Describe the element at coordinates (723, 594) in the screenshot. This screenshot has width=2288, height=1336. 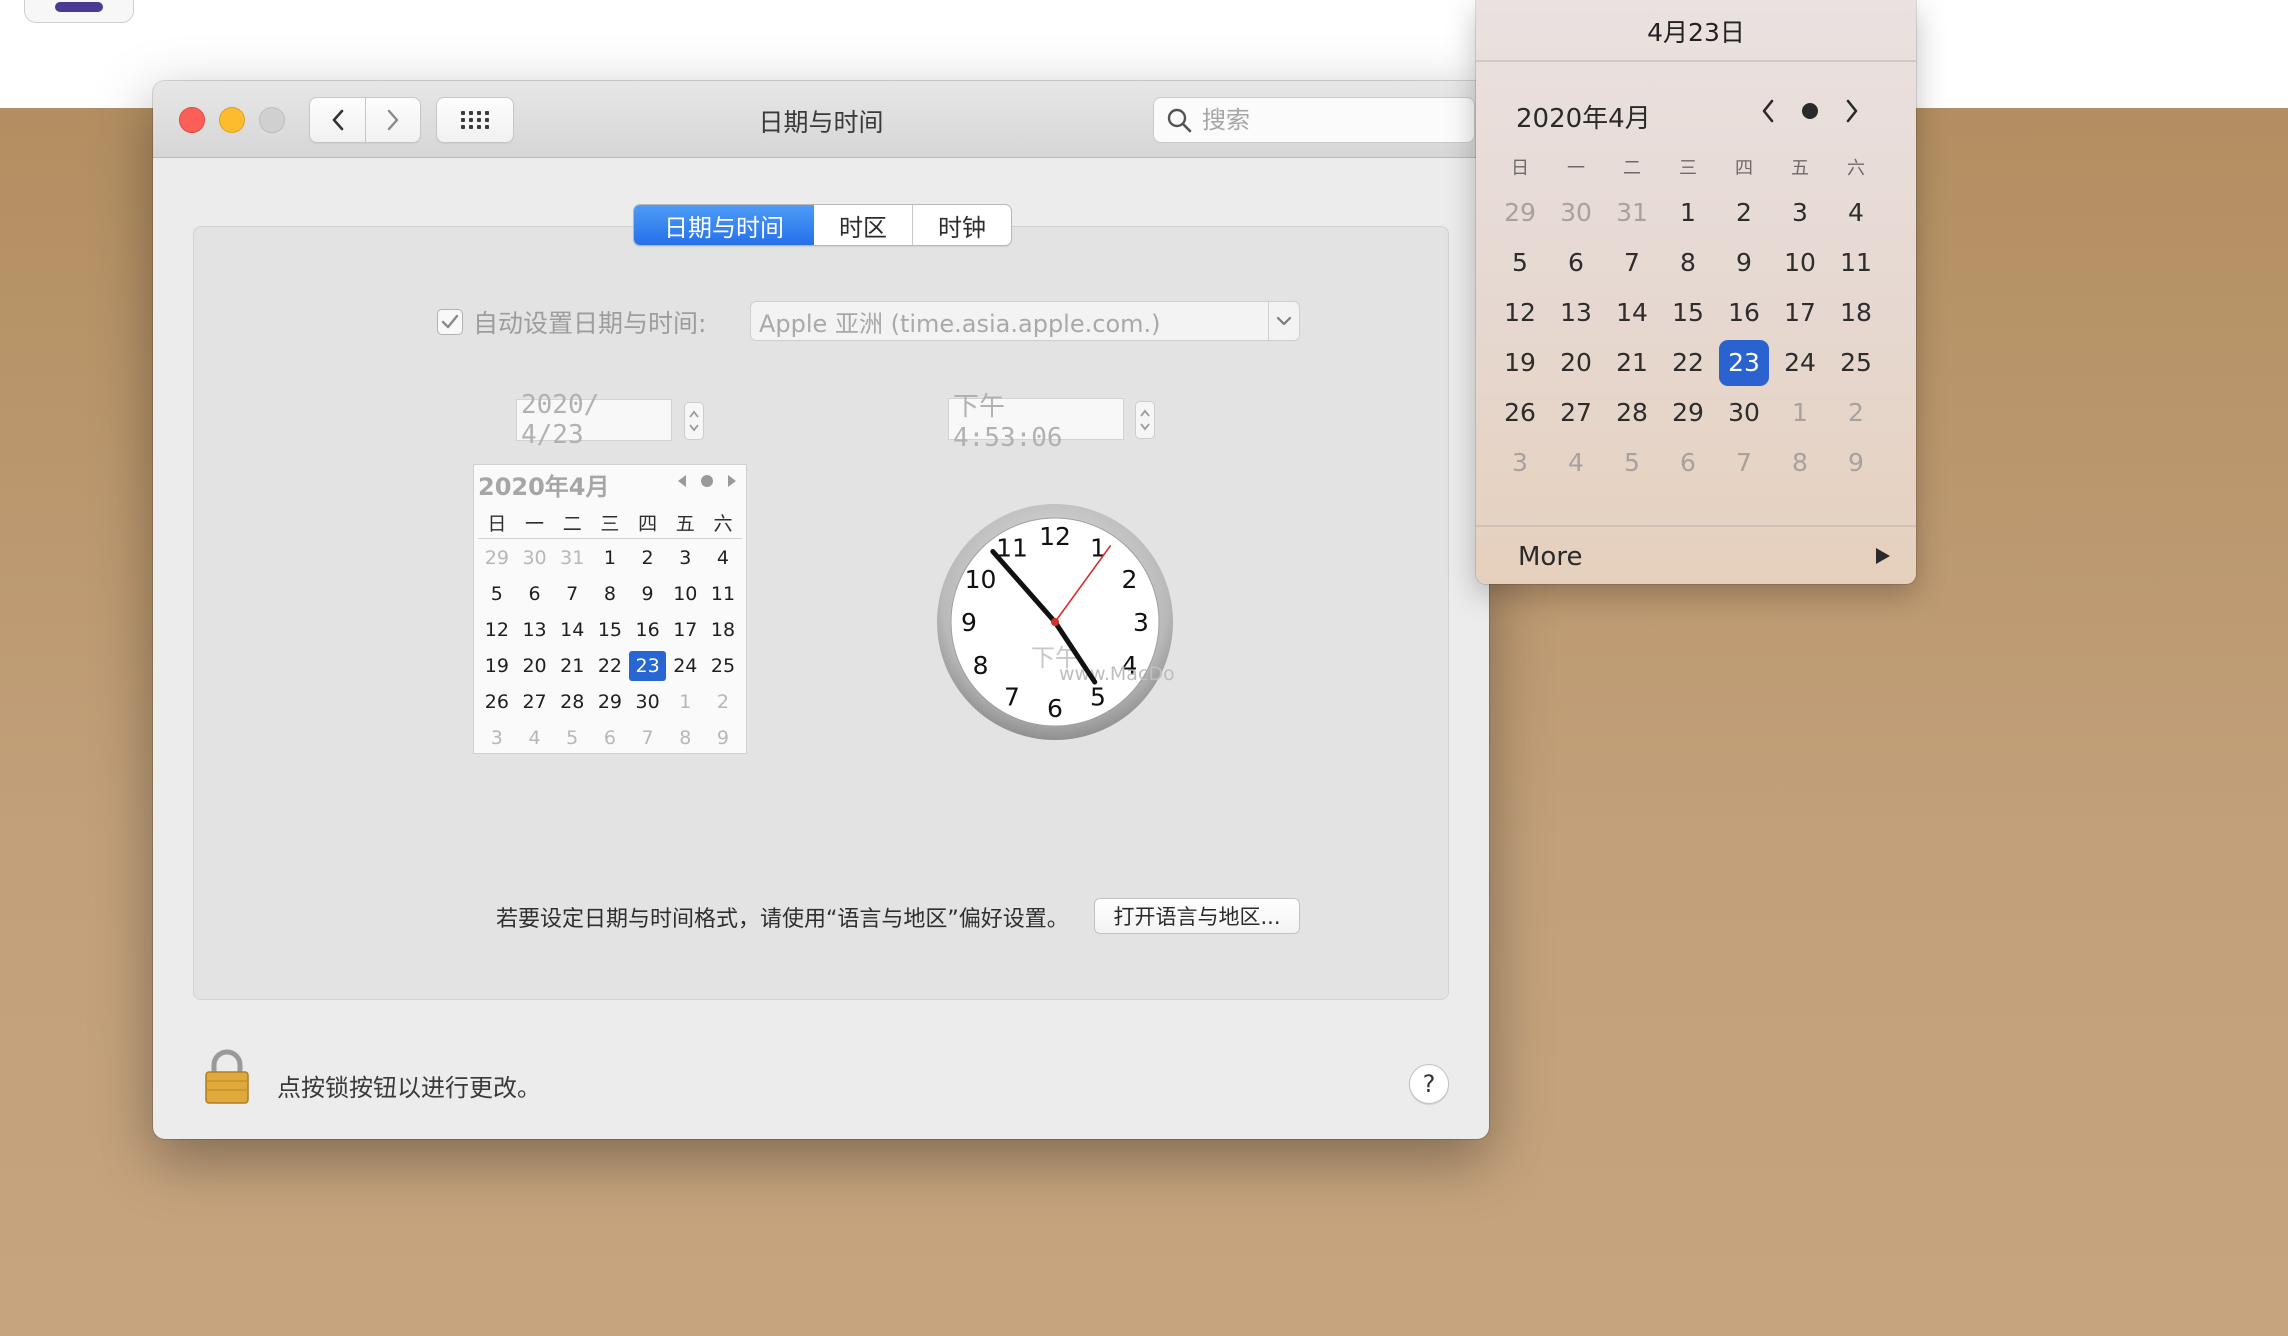
I see `mini-day: 11` at that location.